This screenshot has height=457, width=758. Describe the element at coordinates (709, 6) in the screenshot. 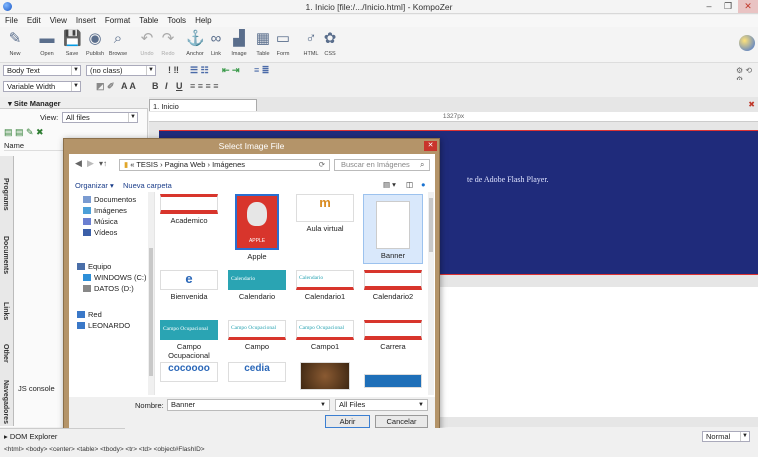

I see `minimize-button: –` at that location.